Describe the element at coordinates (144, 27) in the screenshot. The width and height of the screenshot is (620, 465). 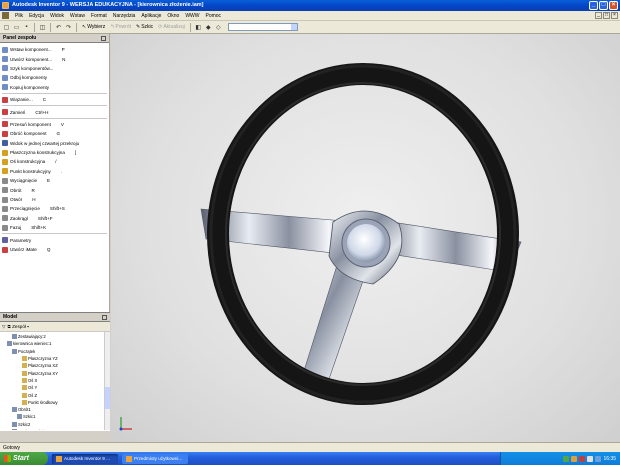
I see `sketch-button: ✎ Szkic` at that location.